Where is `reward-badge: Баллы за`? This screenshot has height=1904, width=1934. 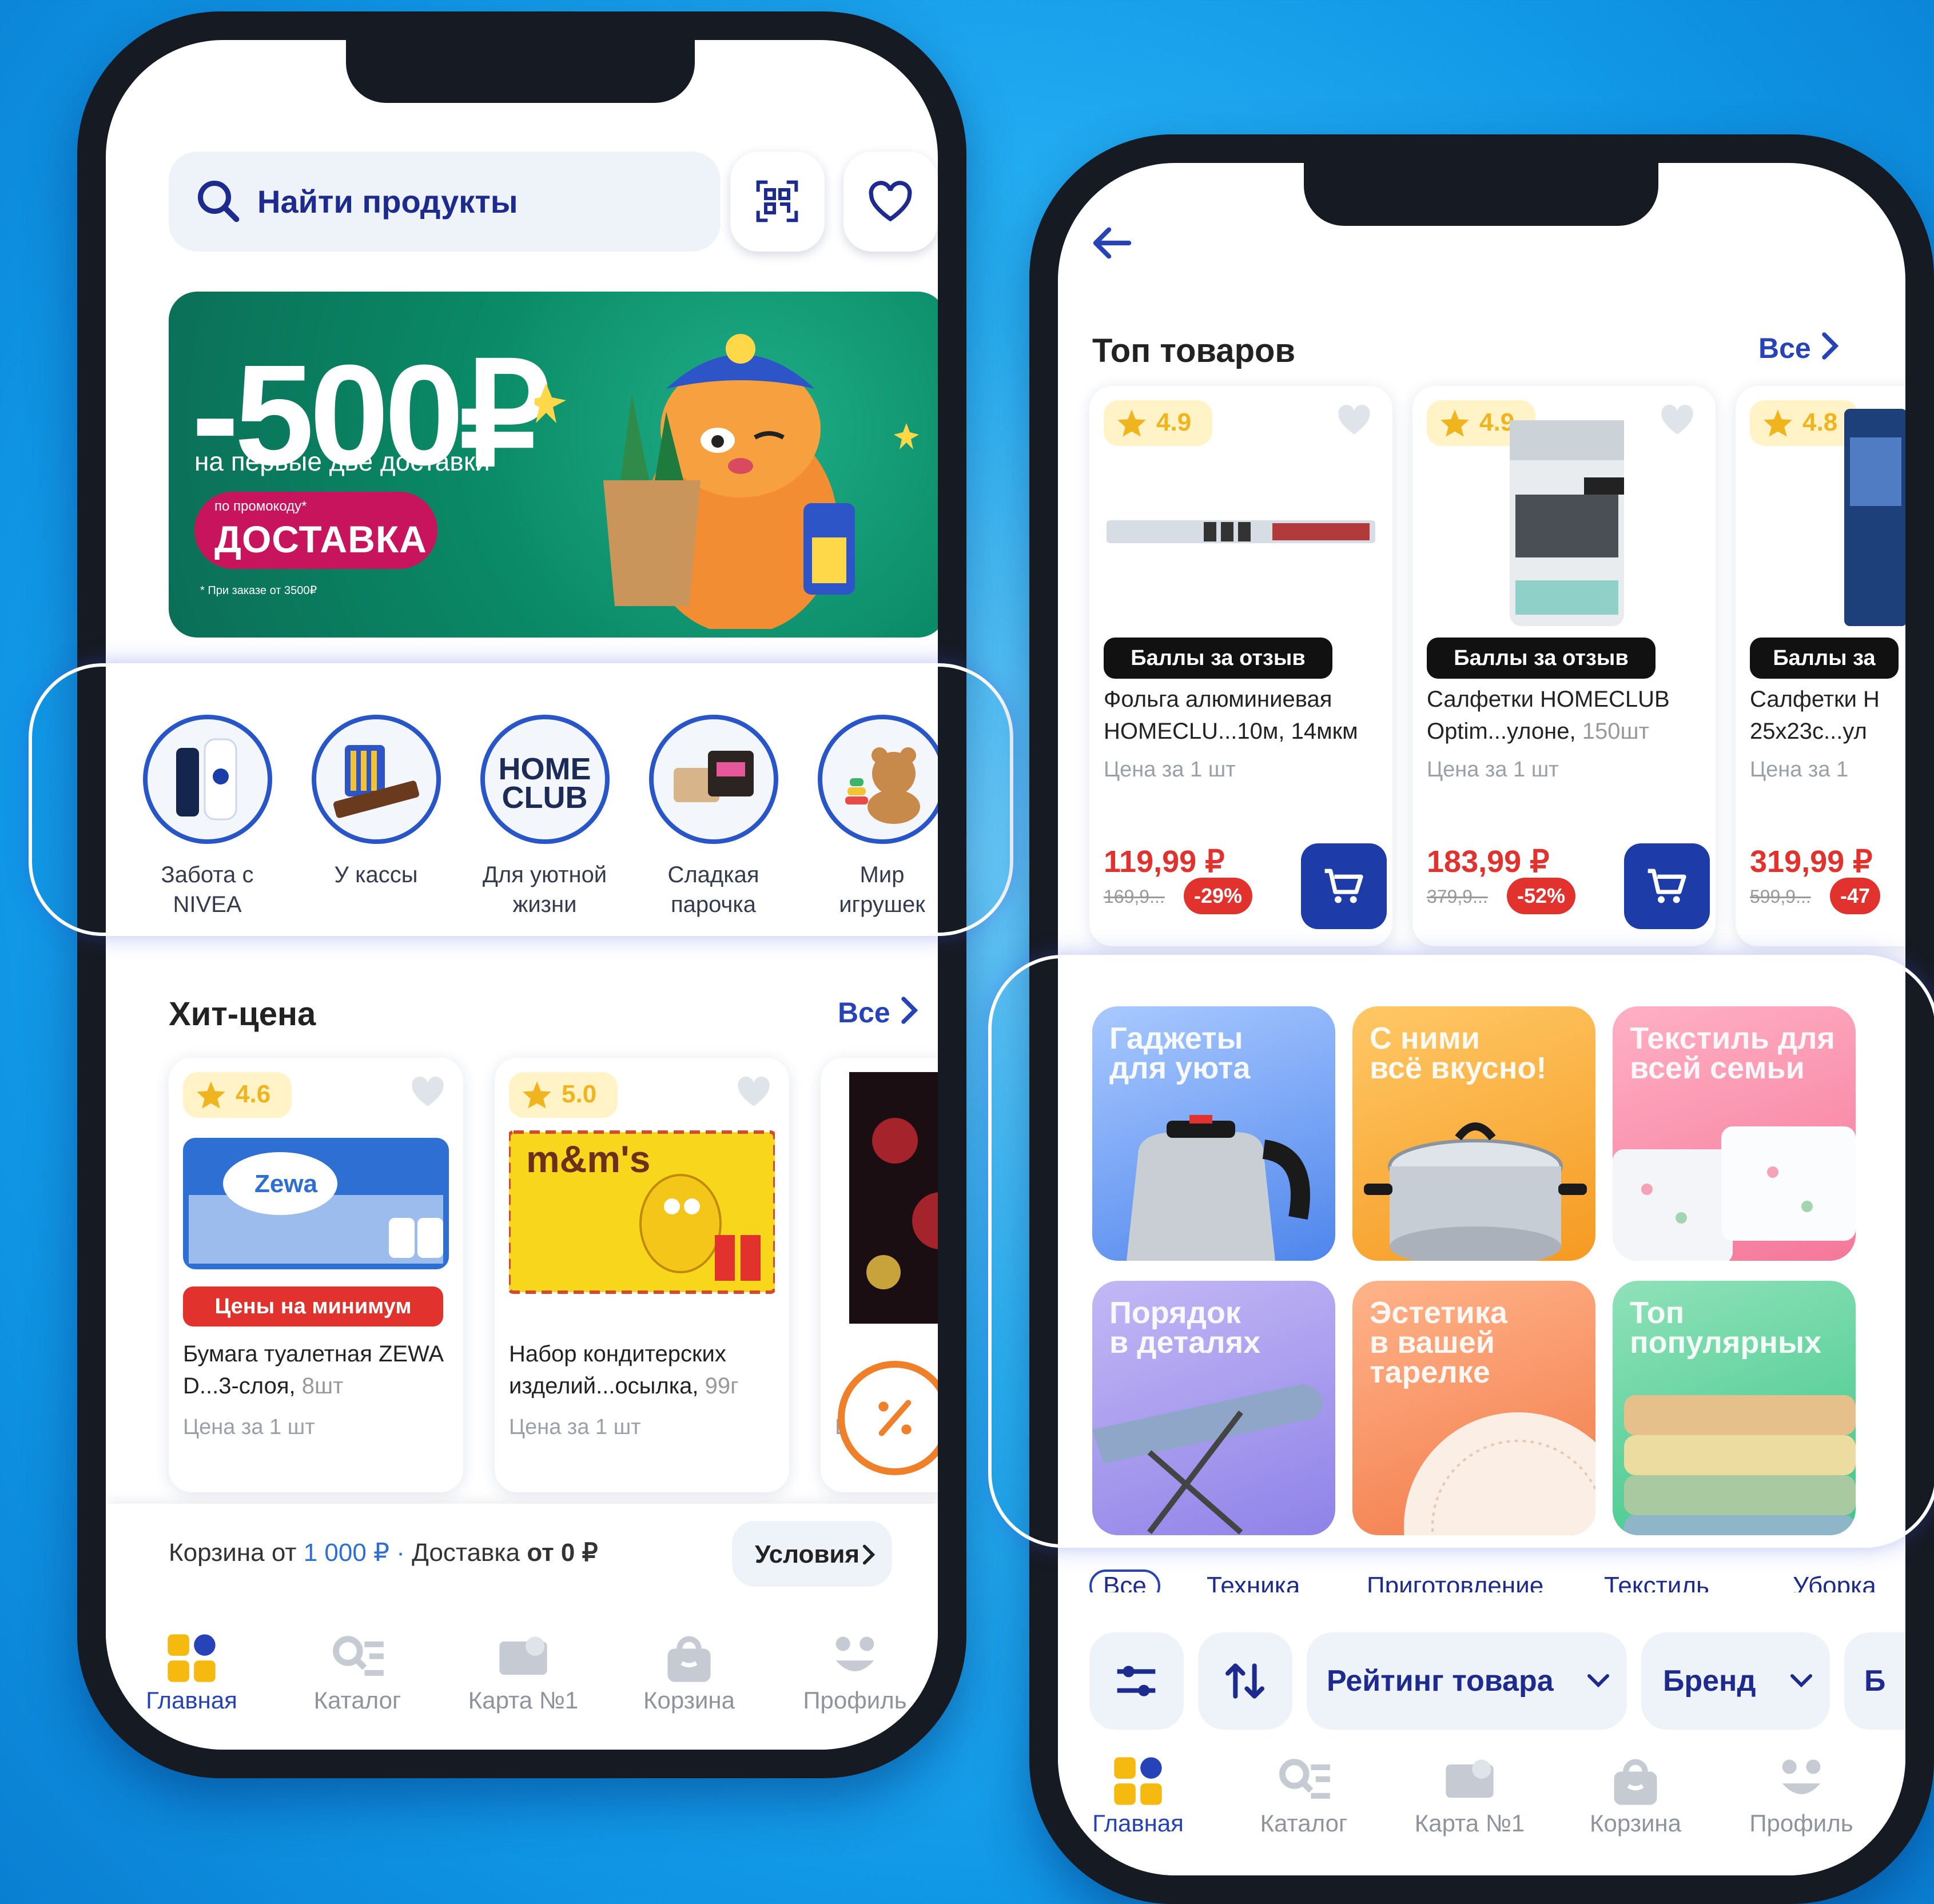
reward-badge: Баллы за is located at coordinates (1824, 658).